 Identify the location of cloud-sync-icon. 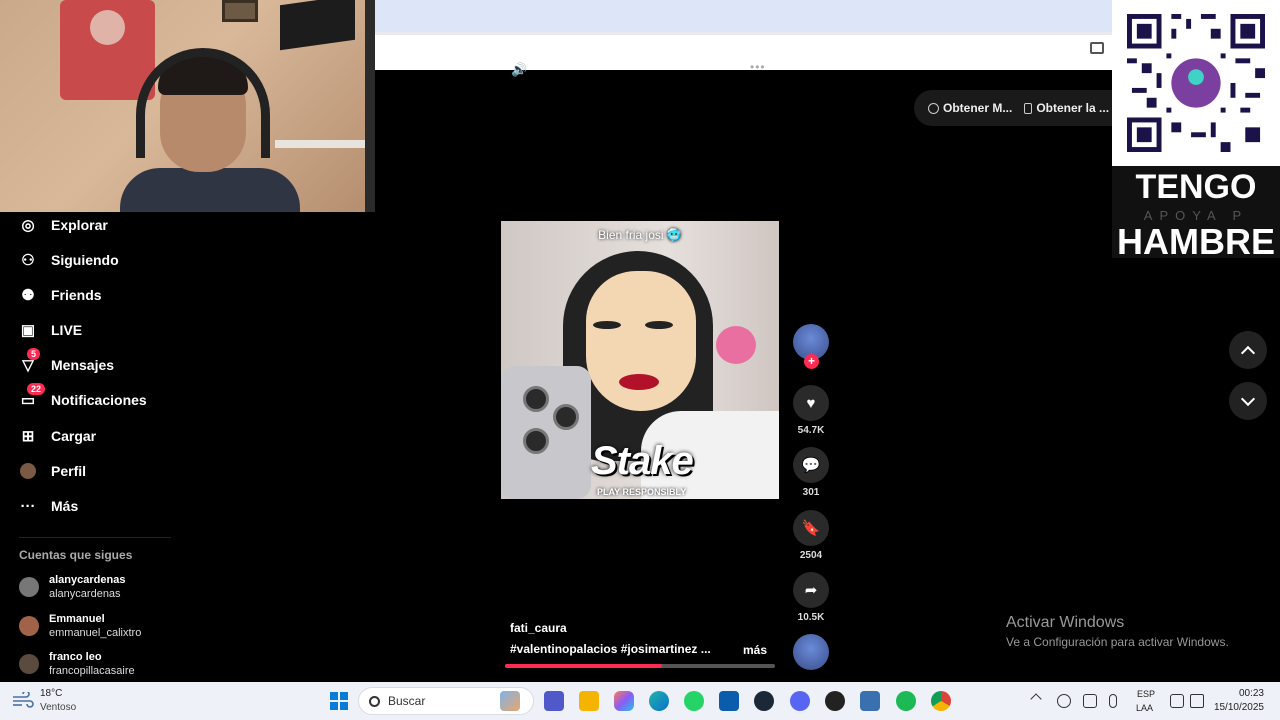
(1064, 701).